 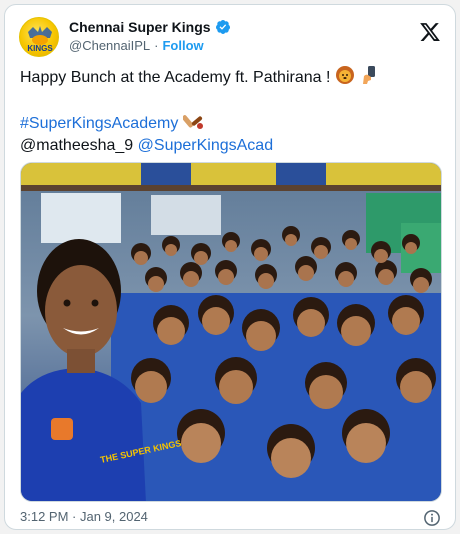 I want to click on display-name: Chennai Super Kings, so click(x=140, y=27).